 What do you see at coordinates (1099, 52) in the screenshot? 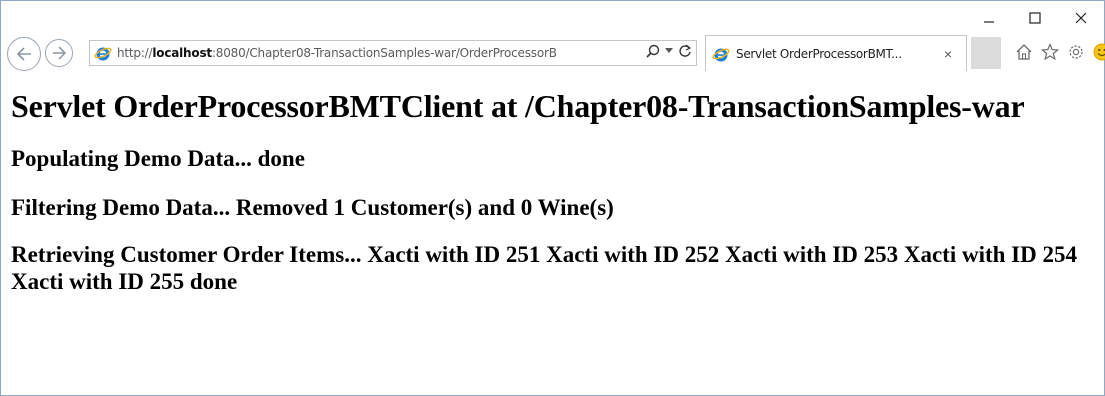
I see `smiley-icon` at bounding box center [1099, 52].